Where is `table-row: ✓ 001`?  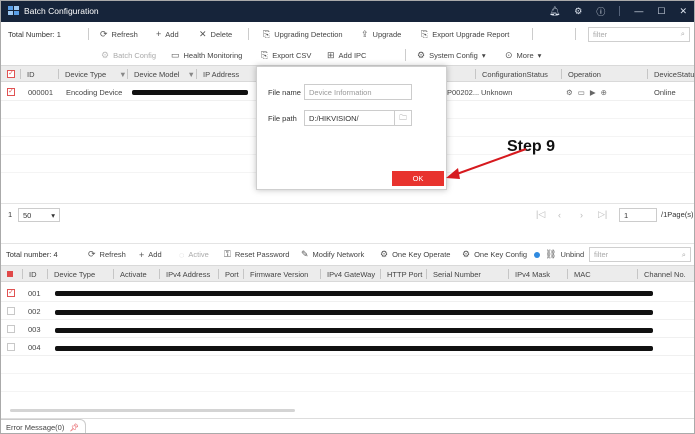 table-row: ✓ 001 is located at coordinates (347, 293).